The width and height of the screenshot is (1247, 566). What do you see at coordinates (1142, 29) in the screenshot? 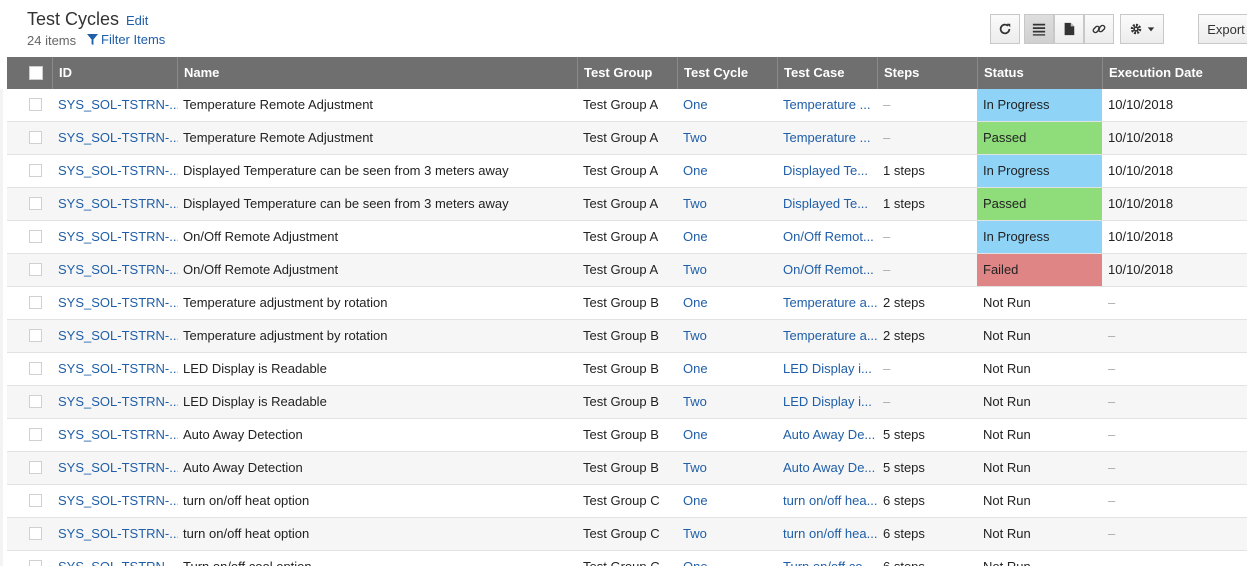
I see `settings-dropdown-button` at bounding box center [1142, 29].